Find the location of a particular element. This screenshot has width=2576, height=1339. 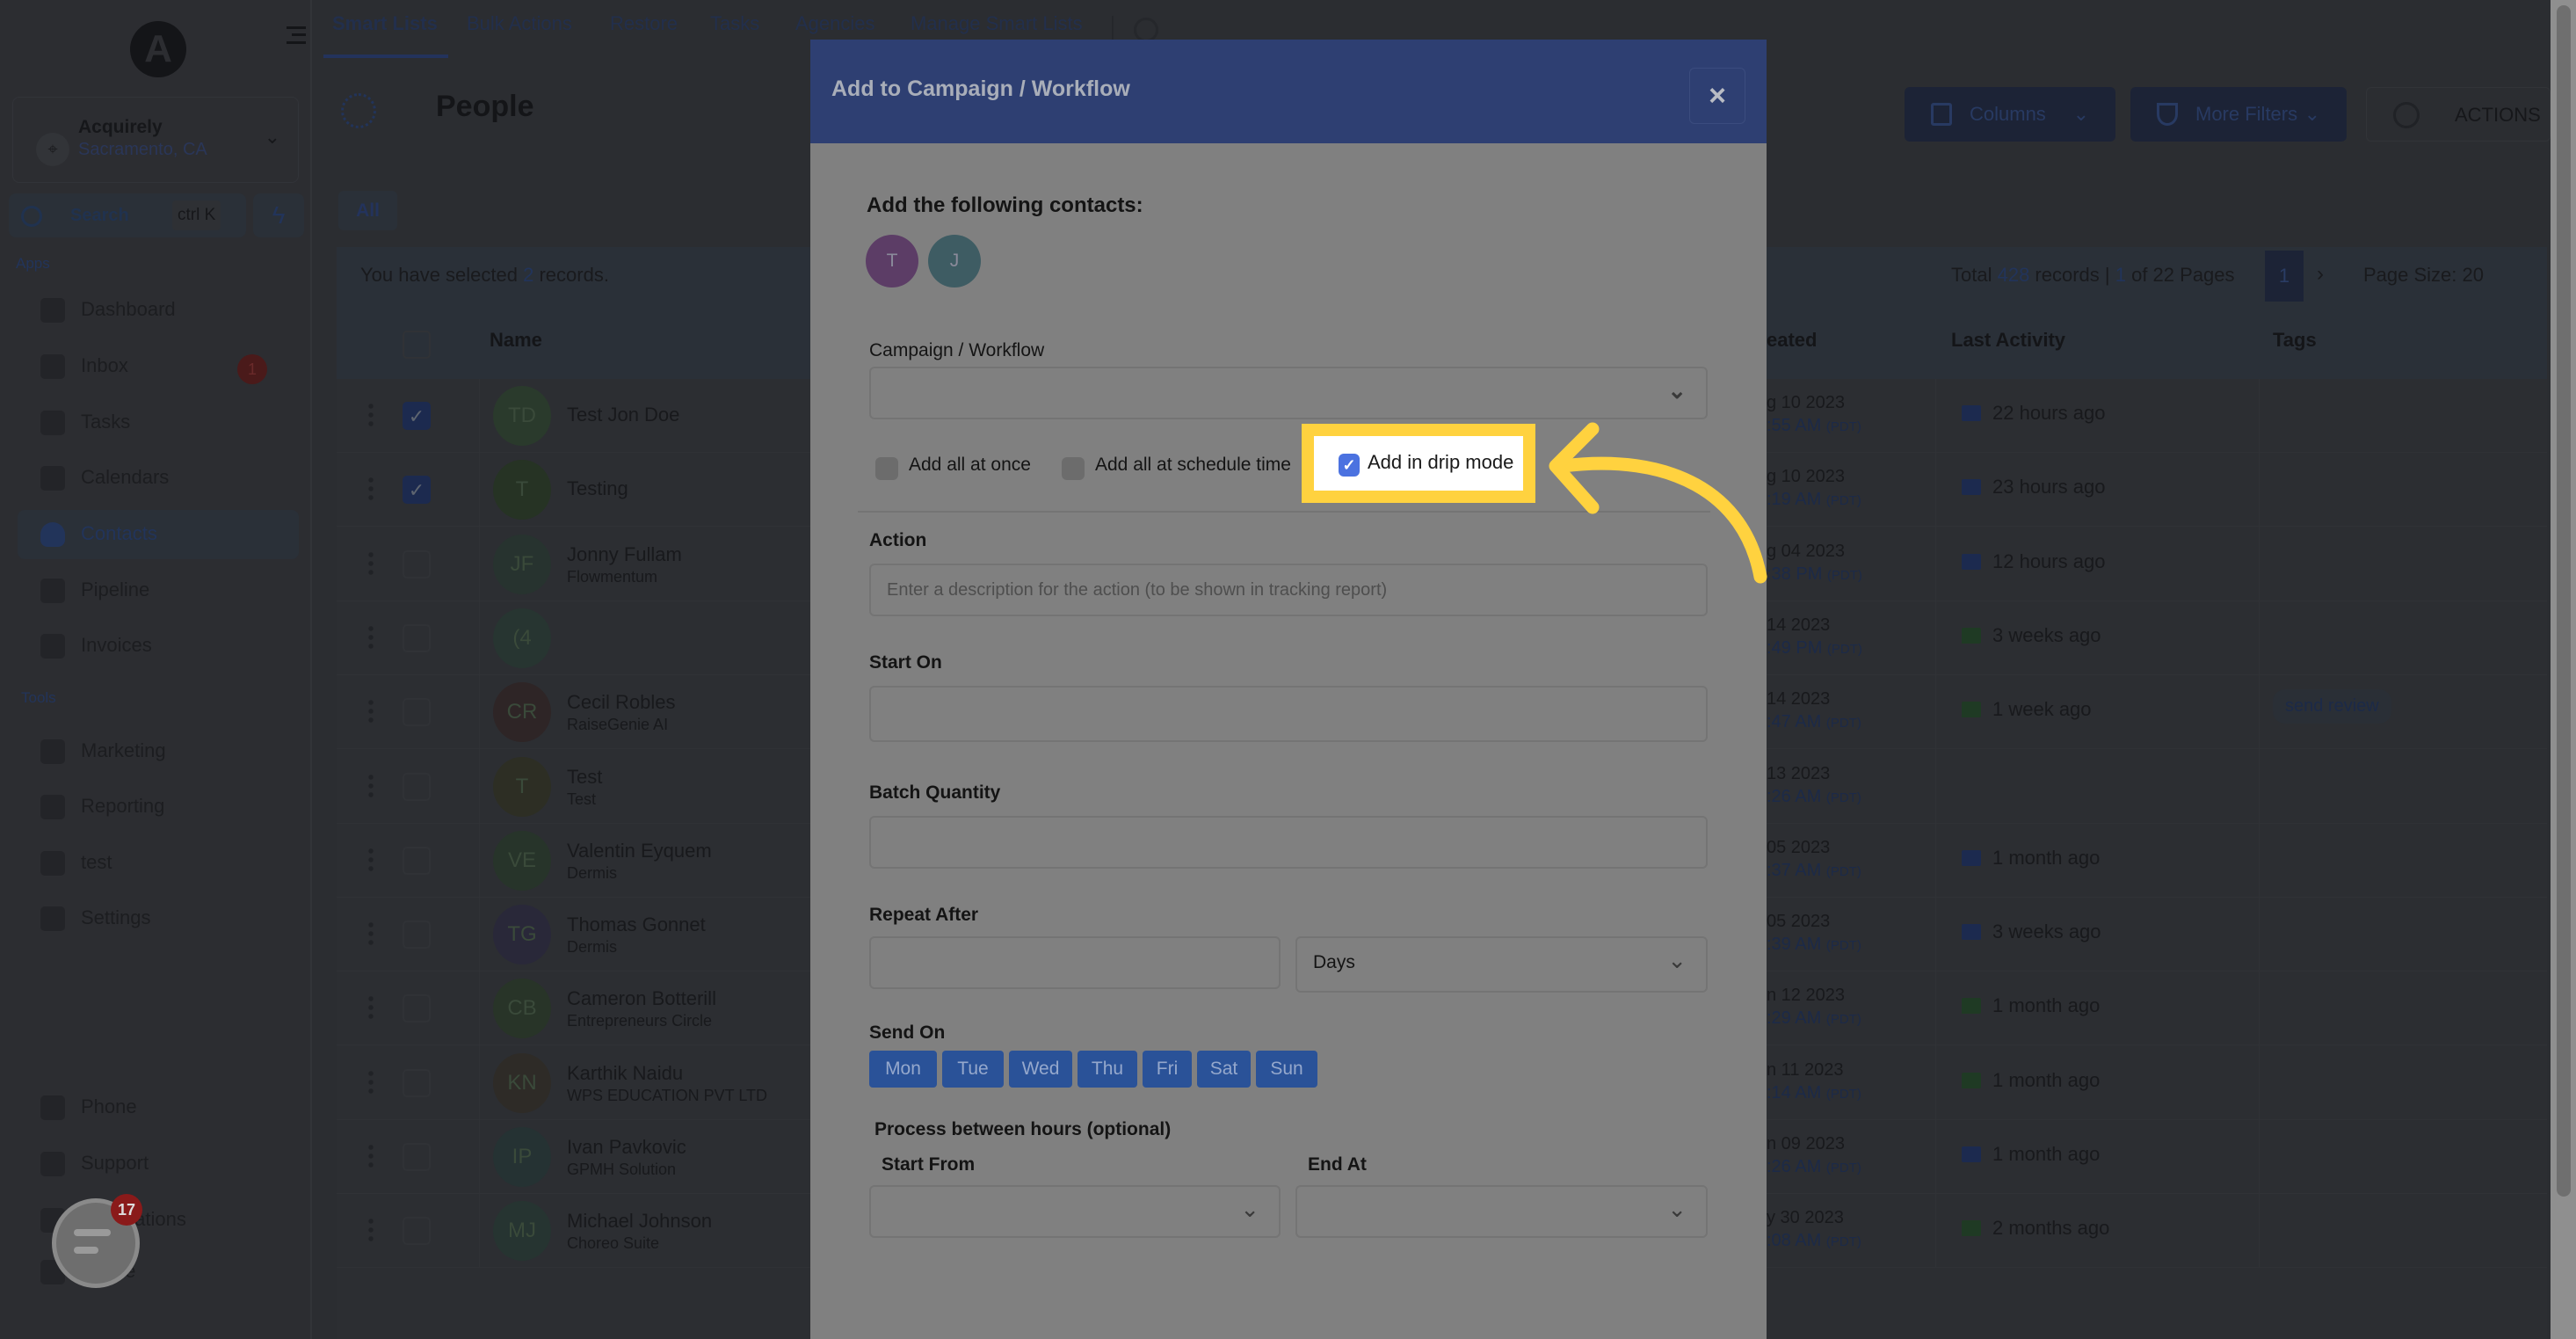

pointer-arrow-icon is located at coordinates (1658, 503).